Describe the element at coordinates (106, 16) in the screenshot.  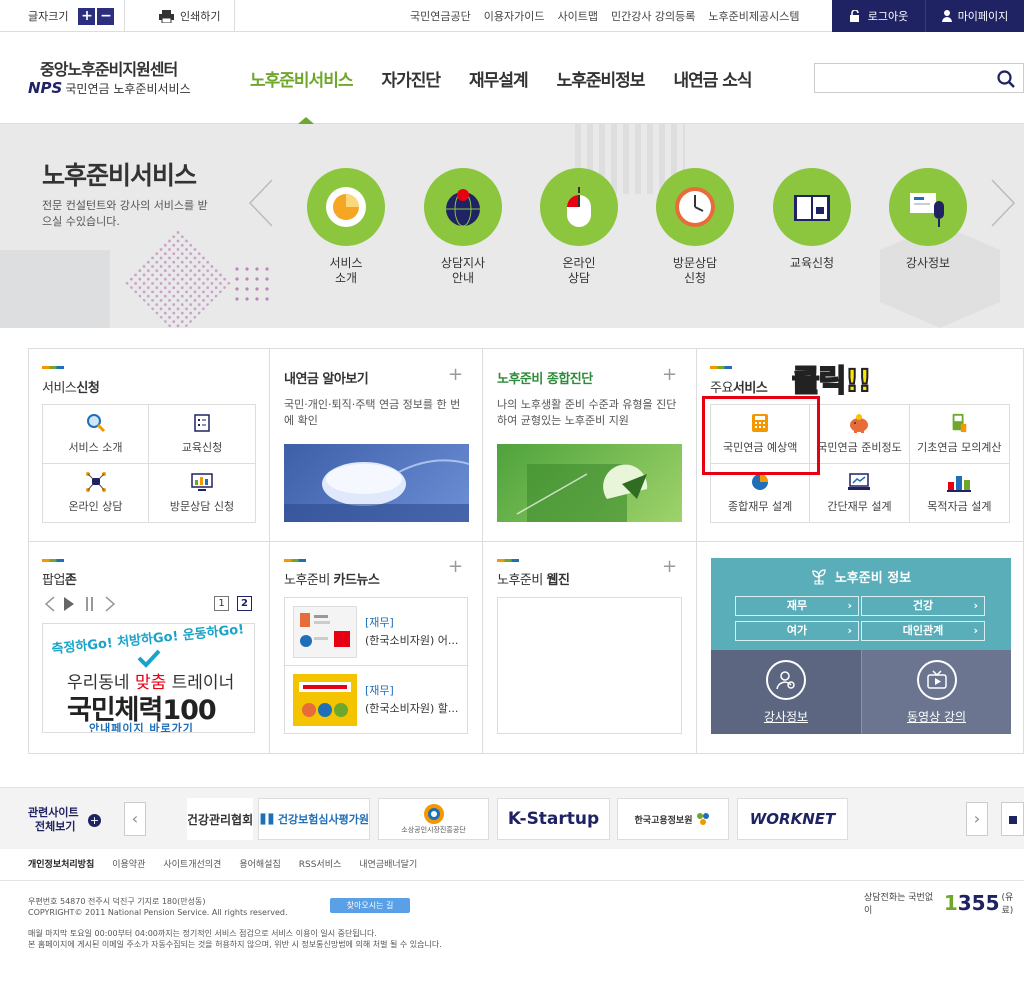
I see `font-decrease-button: −` at that location.